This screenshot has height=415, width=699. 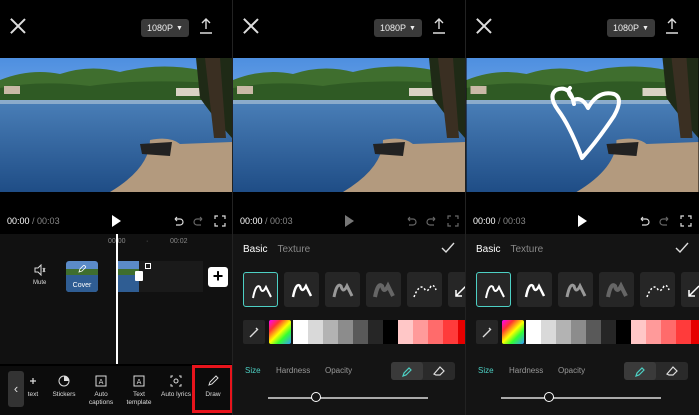 I want to click on video-clip, so click(x=160, y=276).